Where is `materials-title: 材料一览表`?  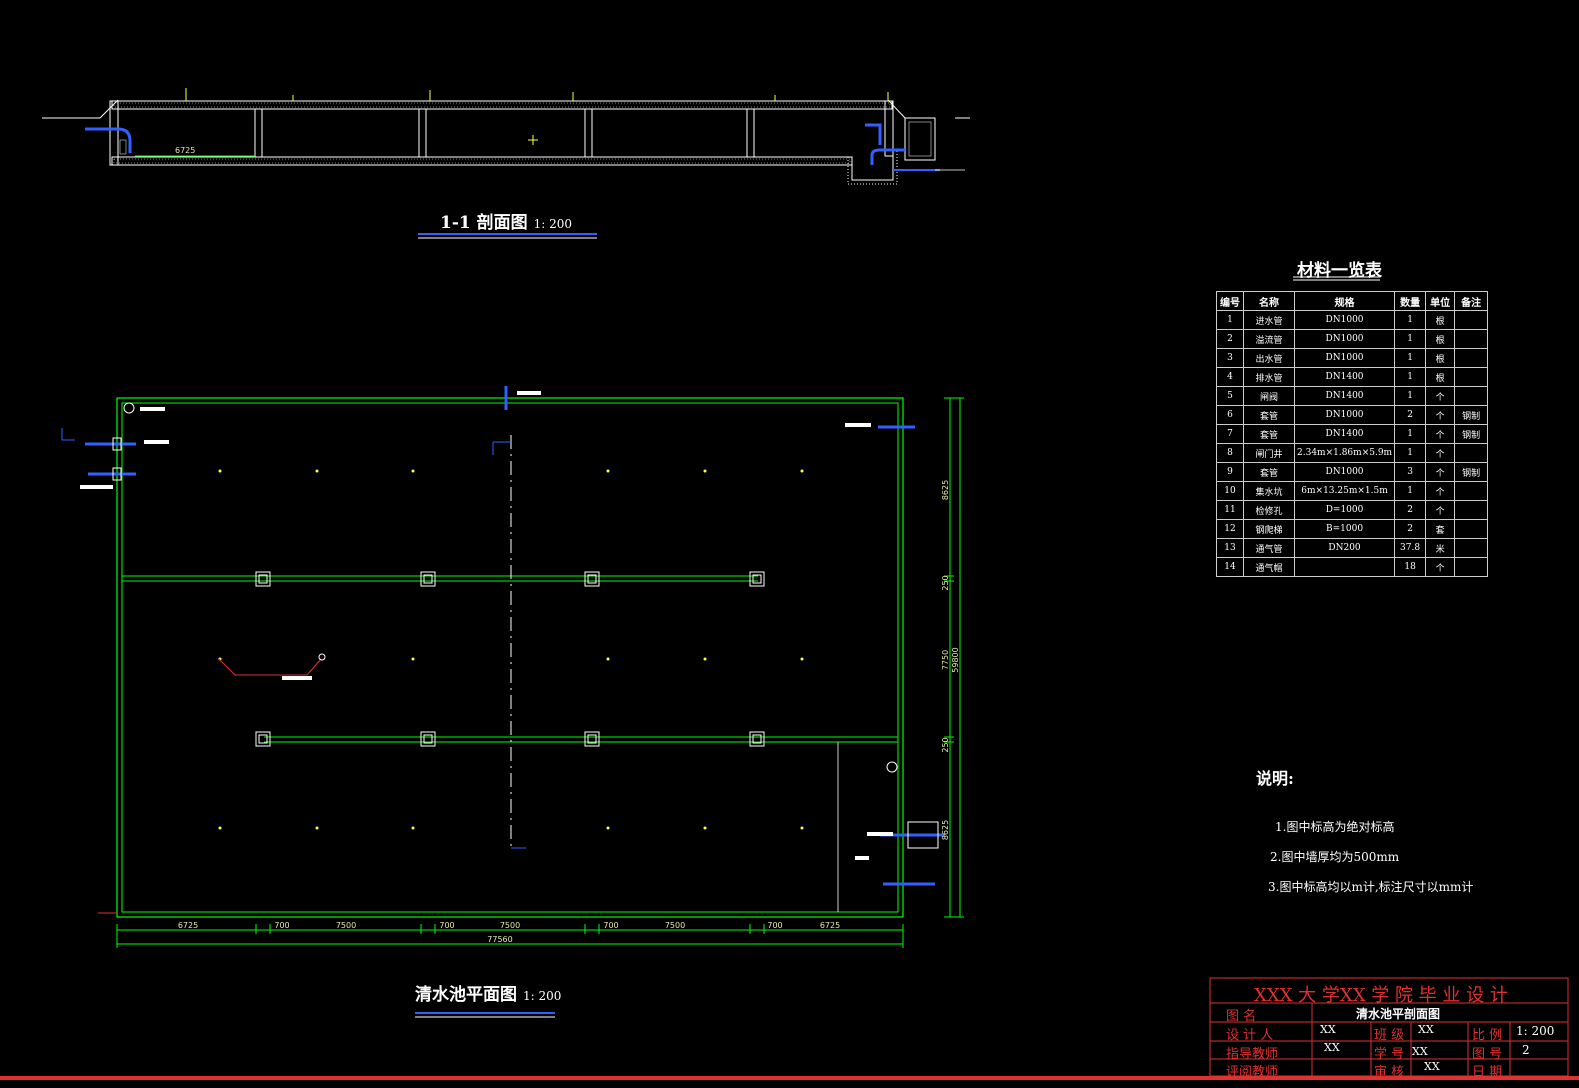
materials-title: 材料一览表 is located at coordinates (1339, 271).